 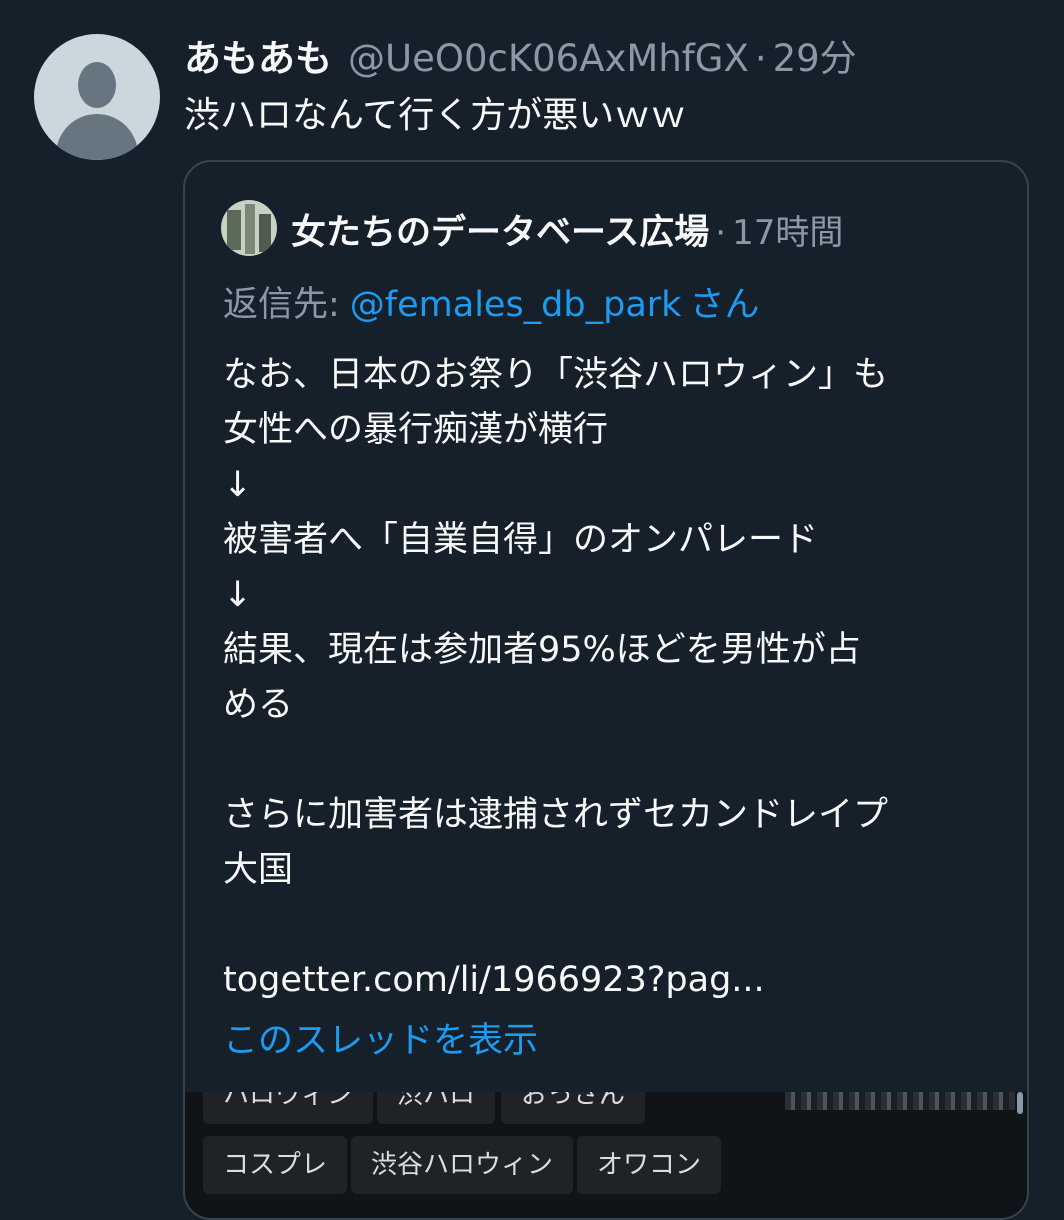 I want to click on body-line: なお、日本のお祭り「渋谷ハロウィン」も, so click(x=556, y=375).